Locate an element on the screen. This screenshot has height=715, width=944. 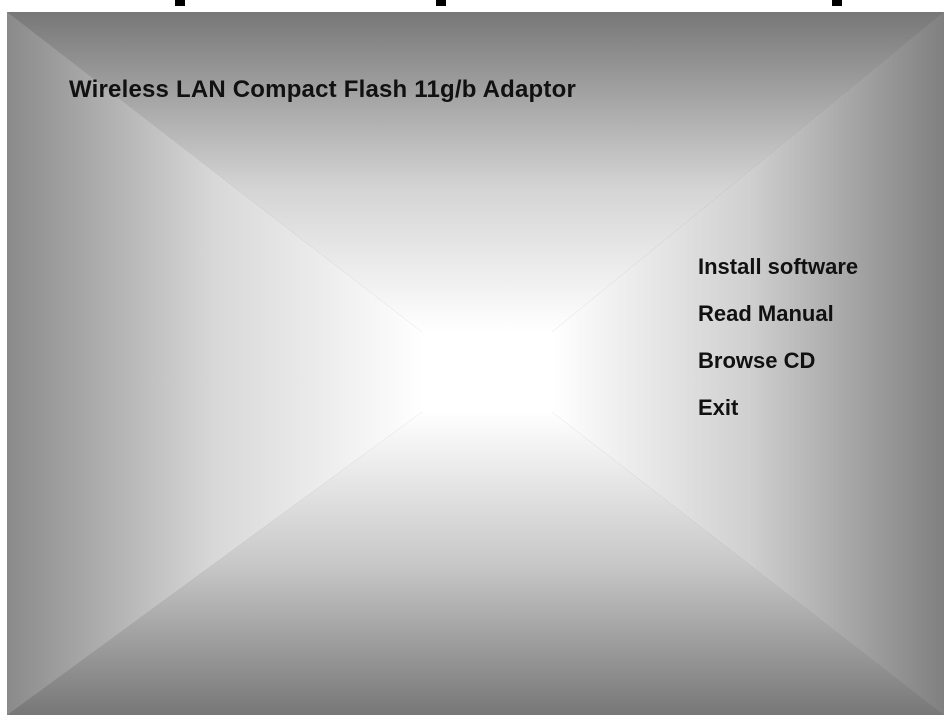
browse-cd-link: Browse CD is located at coordinates (778, 369).